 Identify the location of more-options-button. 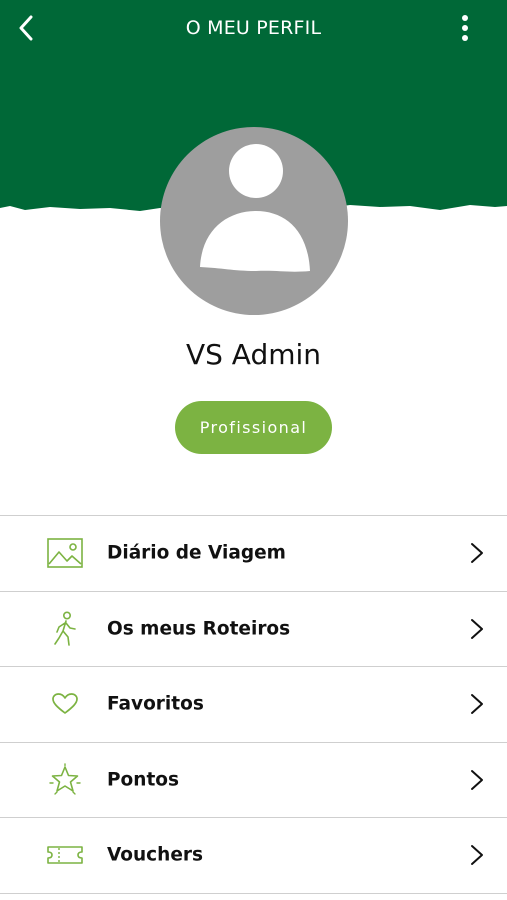
(465, 28).